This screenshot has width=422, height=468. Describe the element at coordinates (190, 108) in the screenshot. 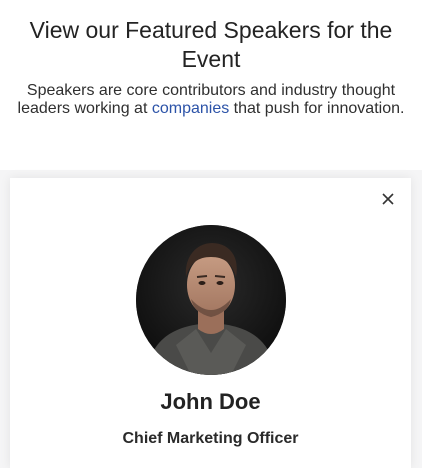

I see `companies-link: companies` at that location.